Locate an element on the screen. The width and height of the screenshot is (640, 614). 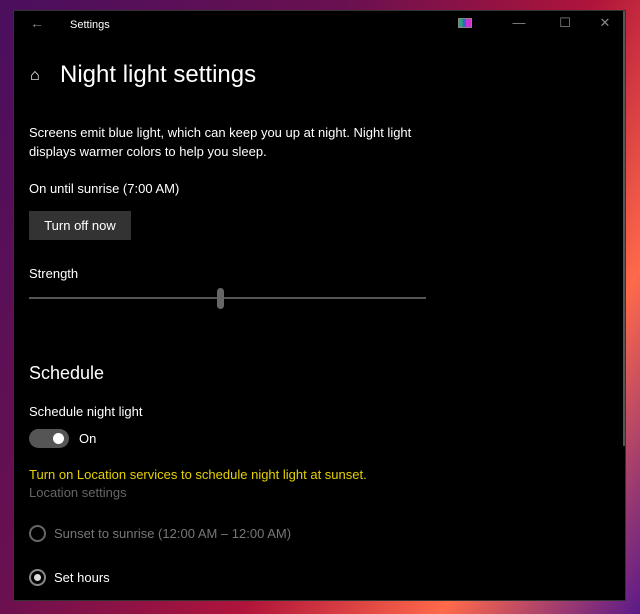
schedule-heading: Schedule is located at coordinates (67, 373).